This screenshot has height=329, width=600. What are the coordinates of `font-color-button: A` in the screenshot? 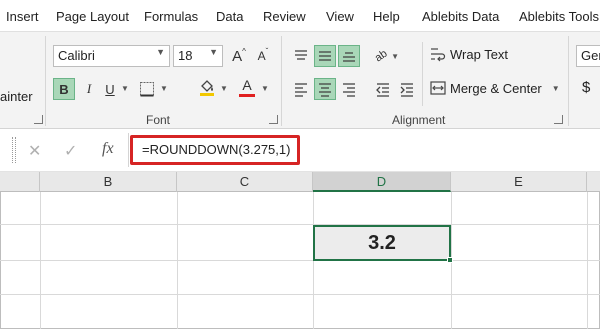 It's located at (247, 87).